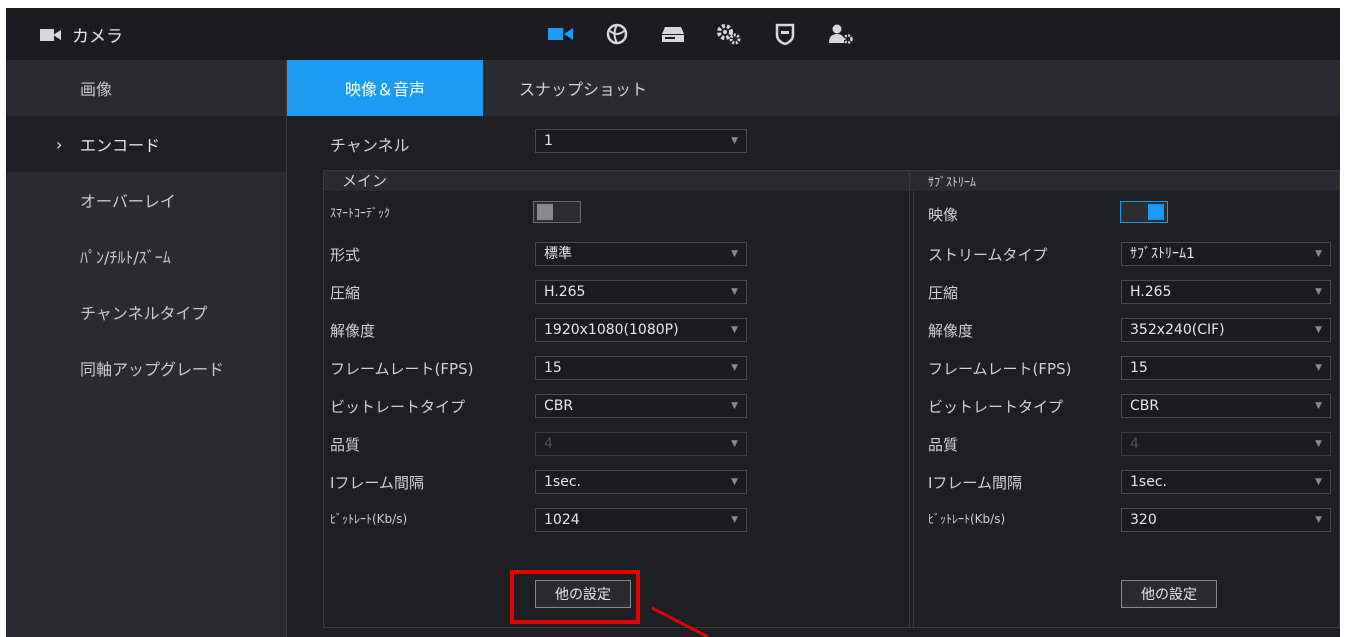  I want to click on sidebar-item-overlay: オーバーレイ, so click(146, 200).